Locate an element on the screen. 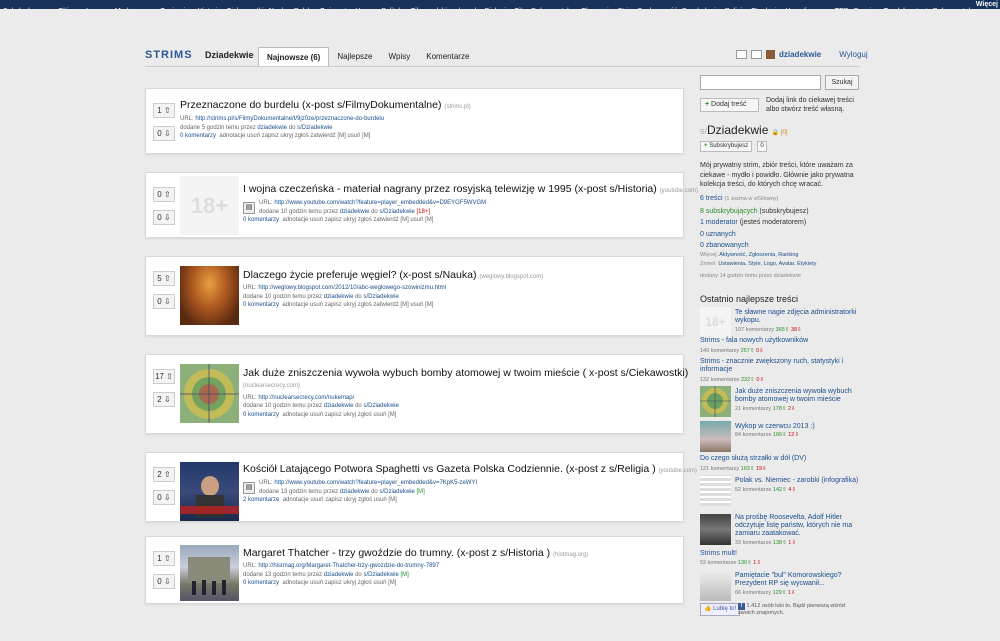 The image size is (1000, 641). stat-link: 0 uznanych is located at coordinates (718, 234).